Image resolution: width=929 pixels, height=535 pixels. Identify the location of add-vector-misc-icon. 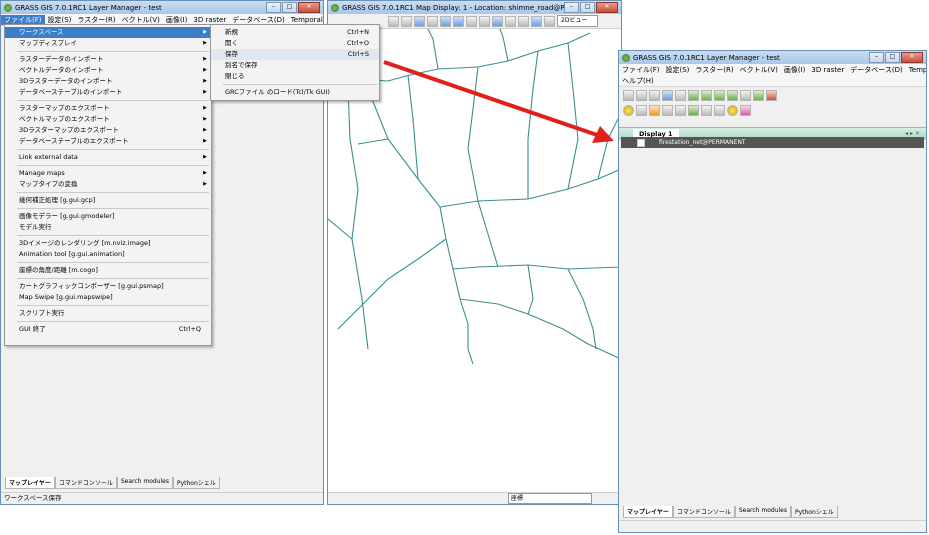
(732, 95).